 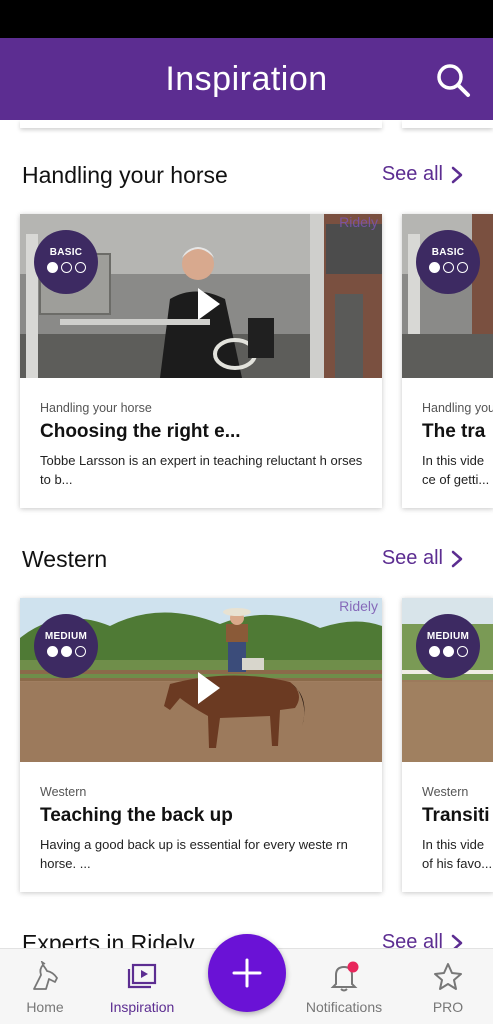 I want to click on page-title: Inspiration, so click(x=246, y=79).